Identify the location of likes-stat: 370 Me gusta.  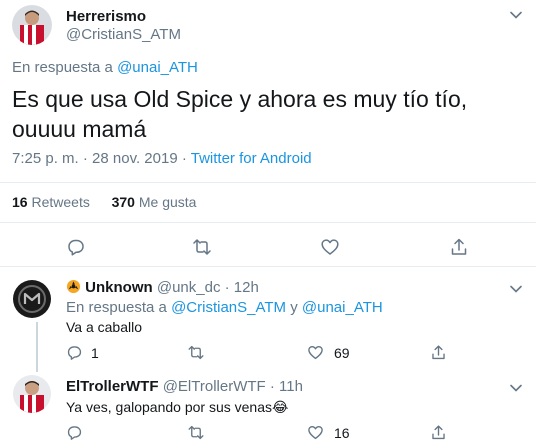
(154, 202).